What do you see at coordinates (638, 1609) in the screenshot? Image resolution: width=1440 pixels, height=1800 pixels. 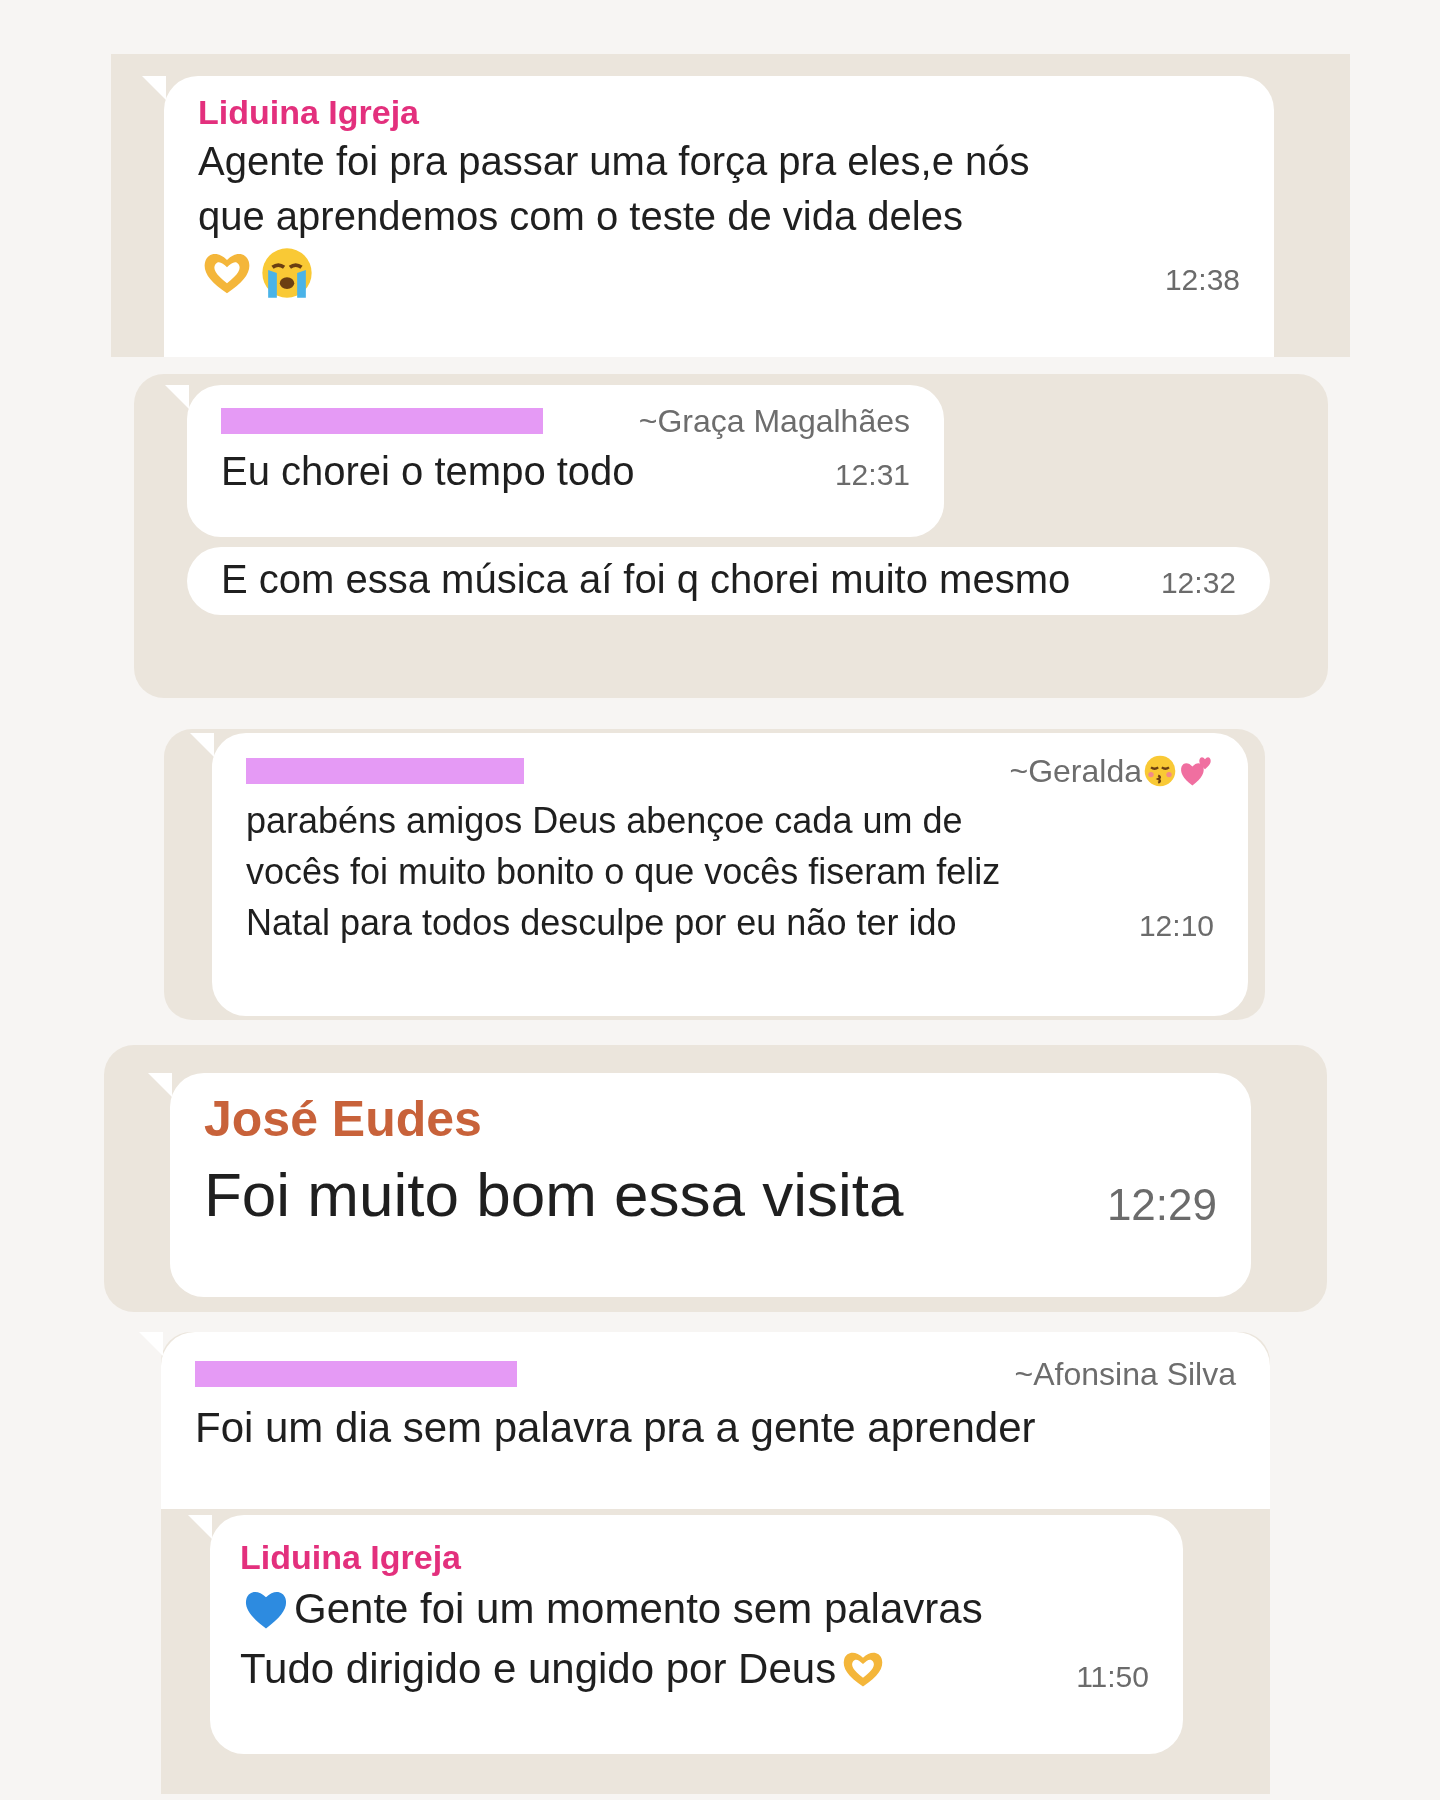 I see `message-text: Gente foi um momento sem palavras` at bounding box center [638, 1609].